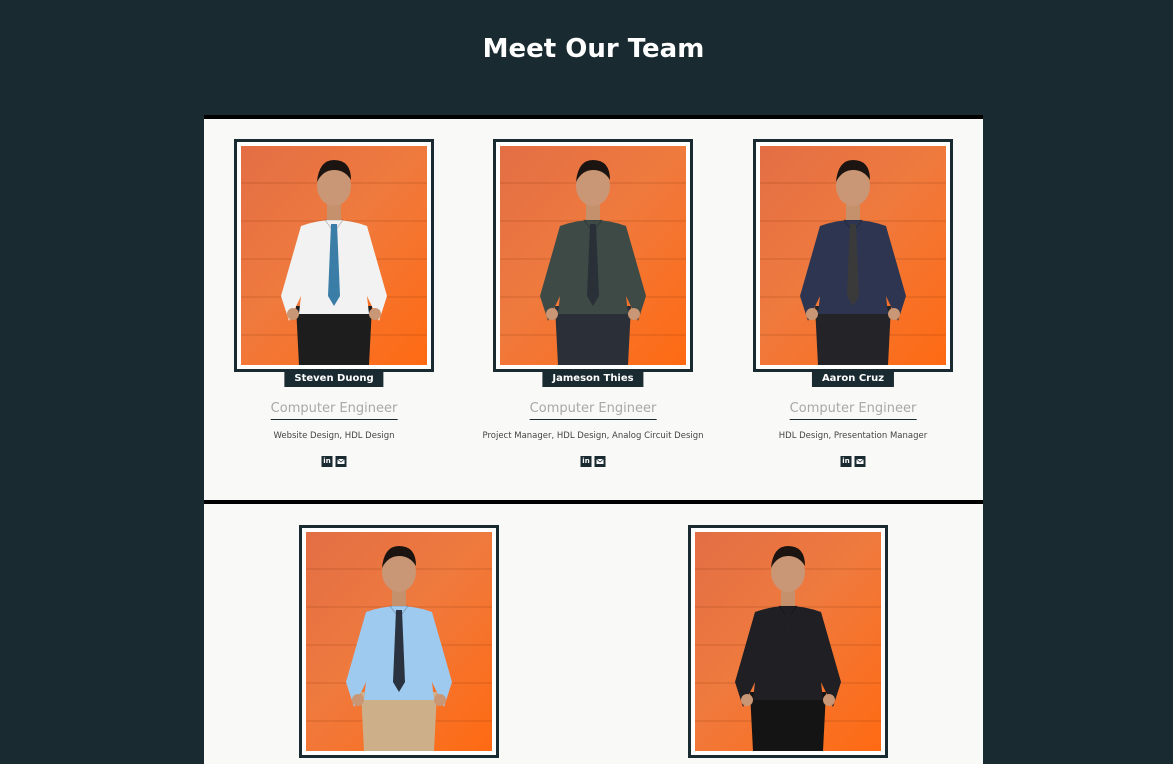 This screenshot has width=1173, height=764. What do you see at coordinates (853, 436) in the screenshot?
I see `member-skills: HDL Design, Presentation Manager` at bounding box center [853, 436].